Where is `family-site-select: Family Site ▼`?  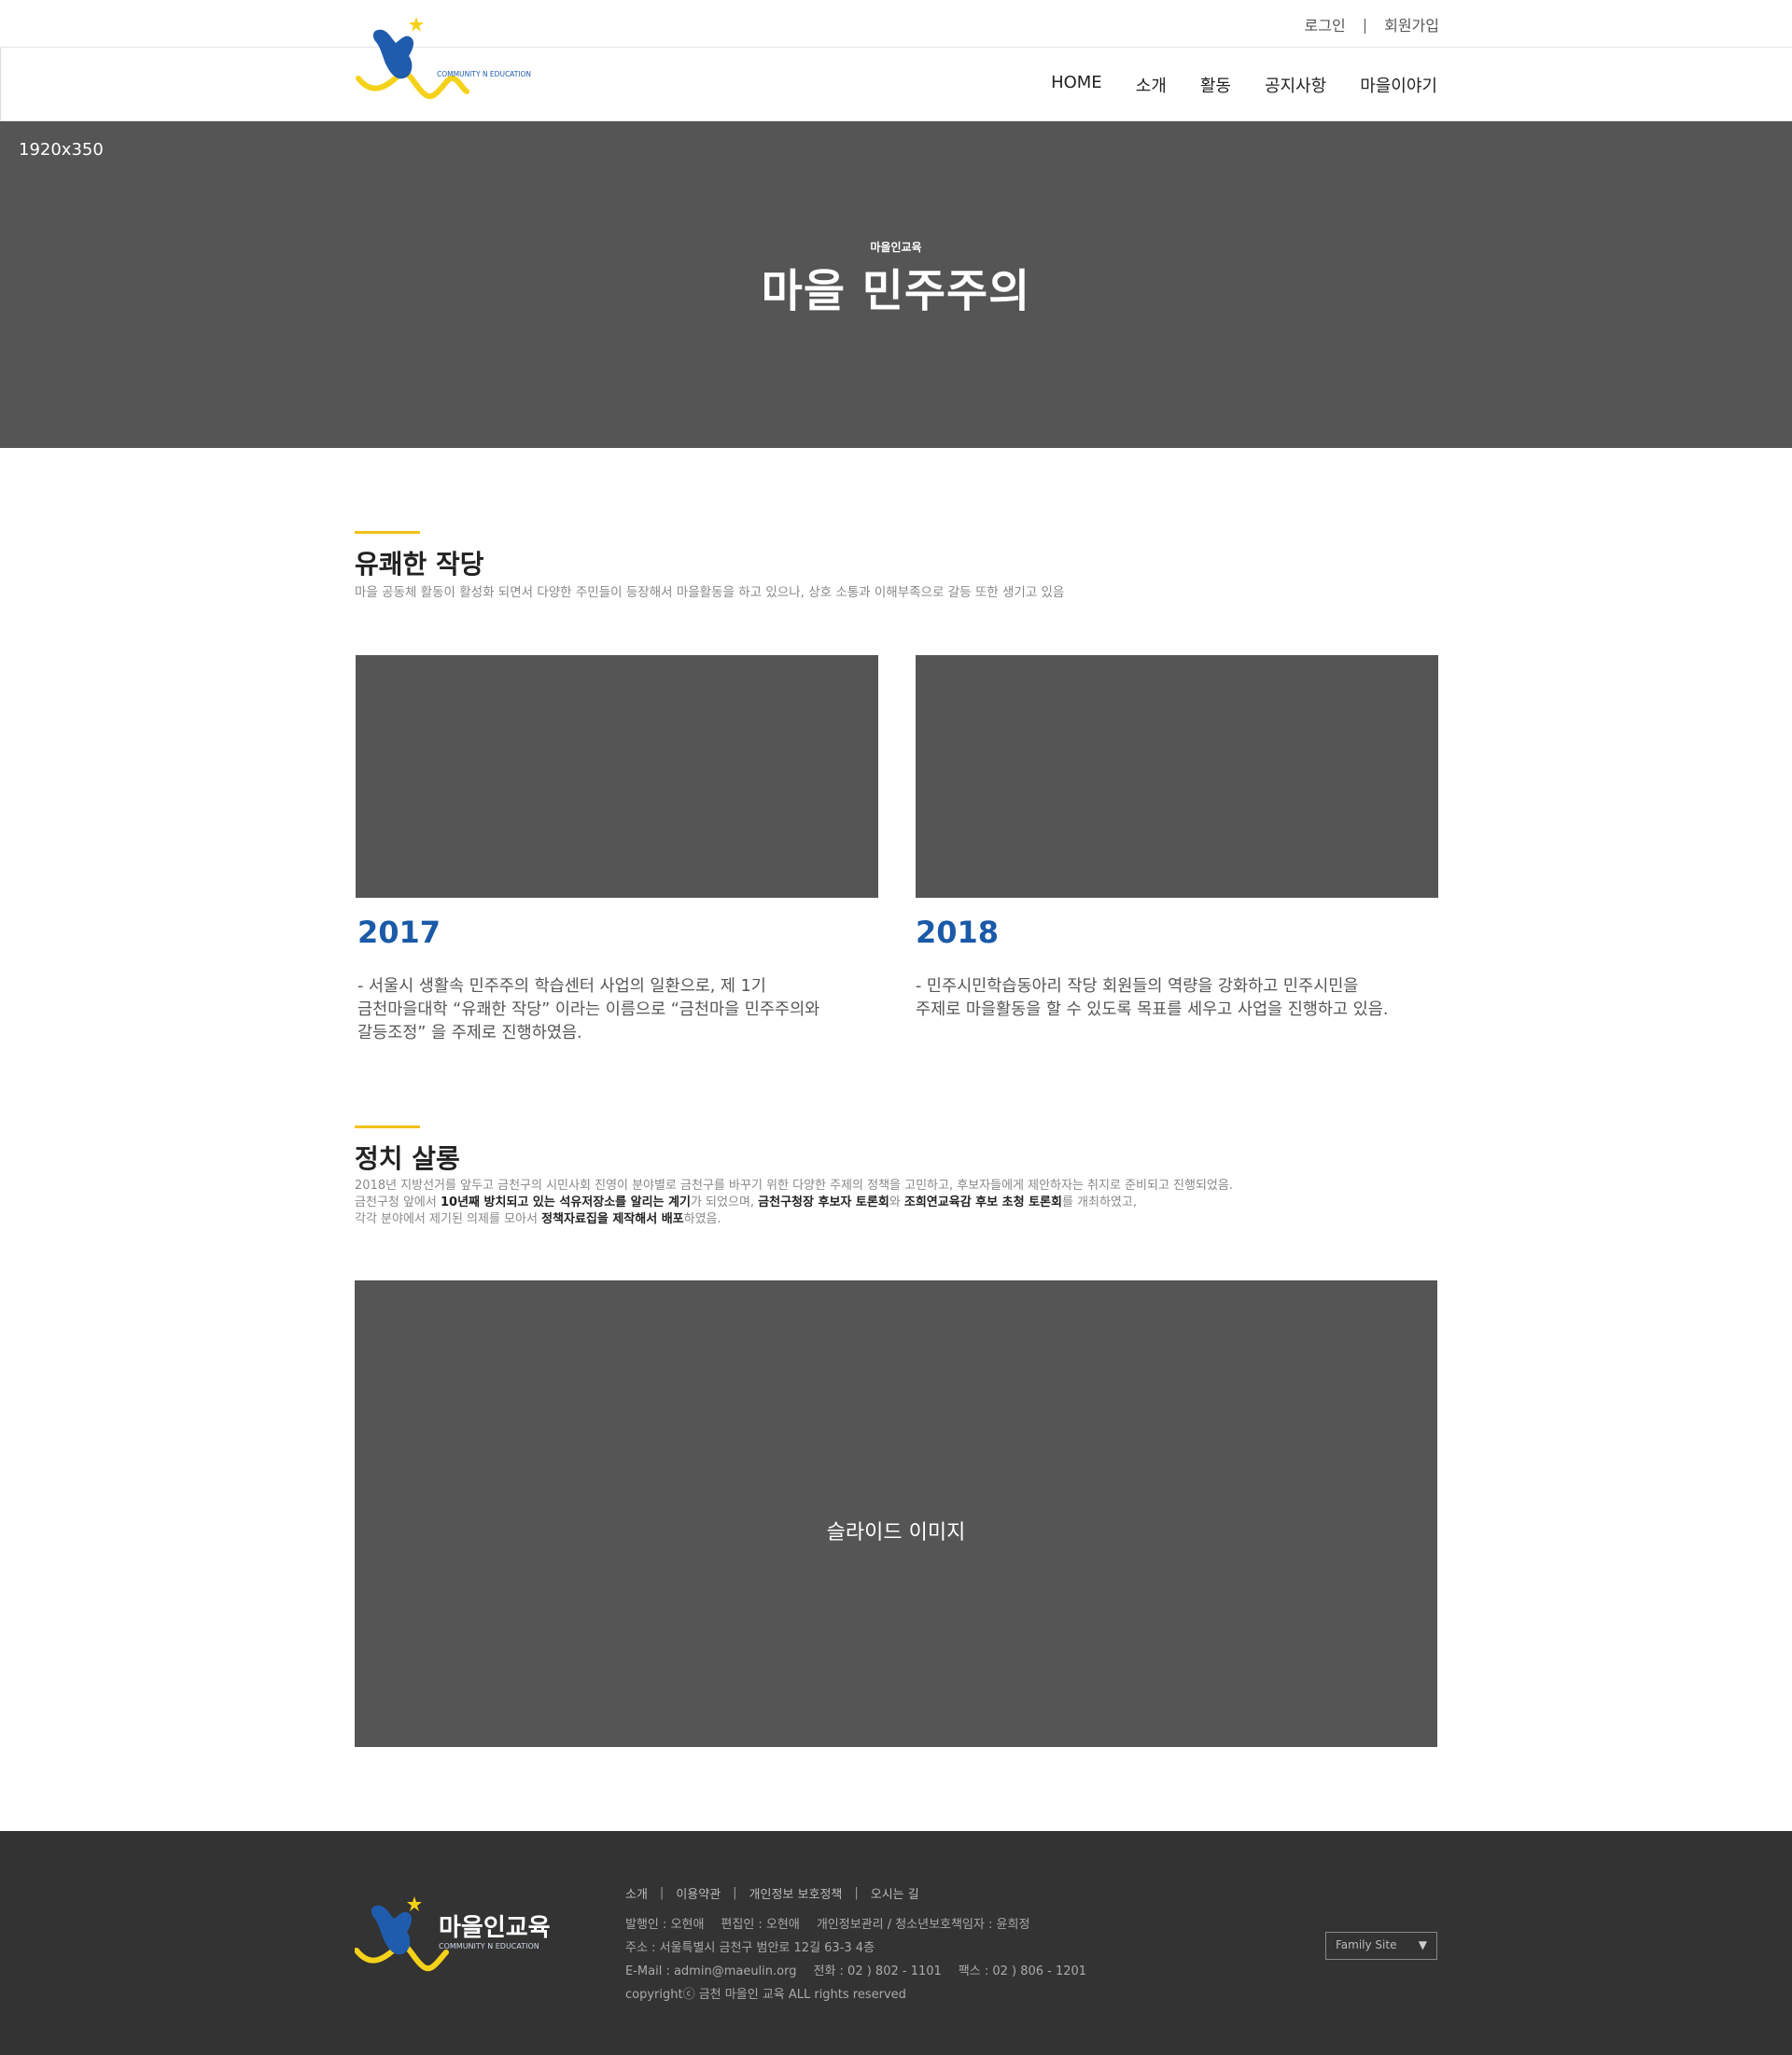
family-site-select: Family Site ▼ is located at coordinates (1381, 1946).